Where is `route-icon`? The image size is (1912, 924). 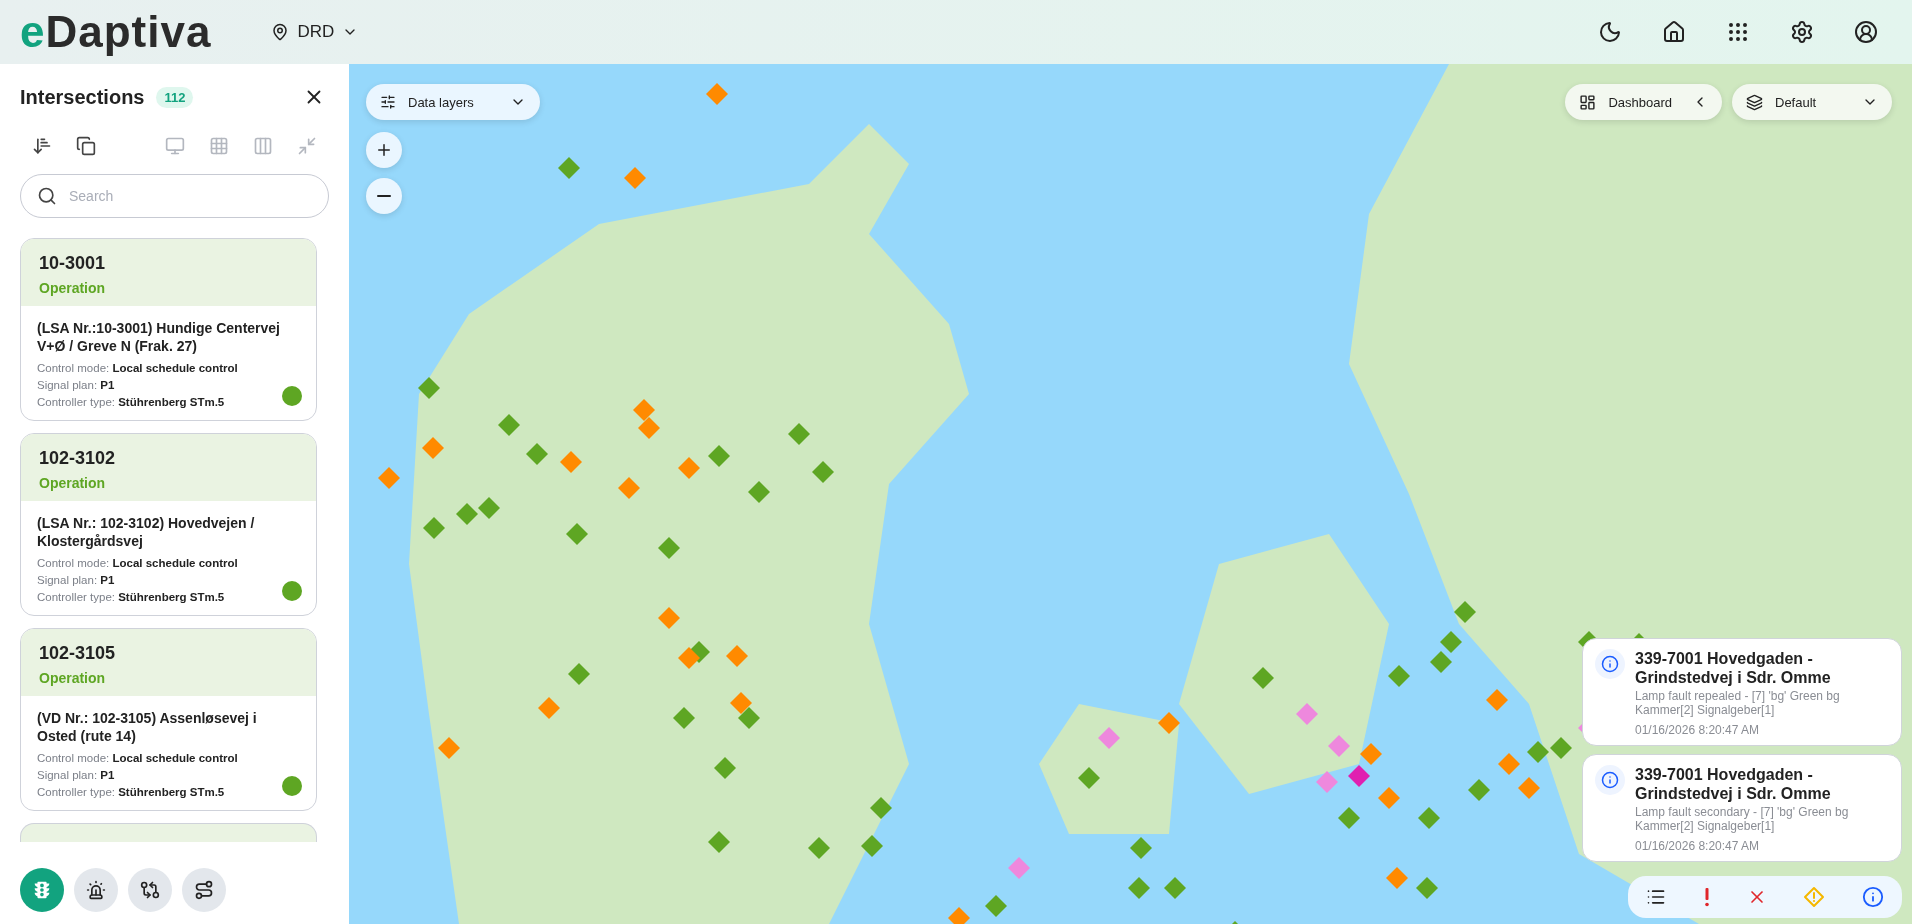
route-icon is located at coordinates (204, 890).